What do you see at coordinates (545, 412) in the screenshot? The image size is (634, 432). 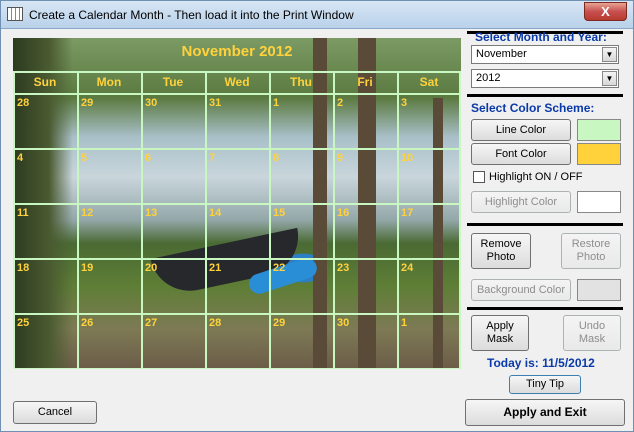 I see `apply-and-exit-button: Apply and Exit` at bounding box center [545, 412].